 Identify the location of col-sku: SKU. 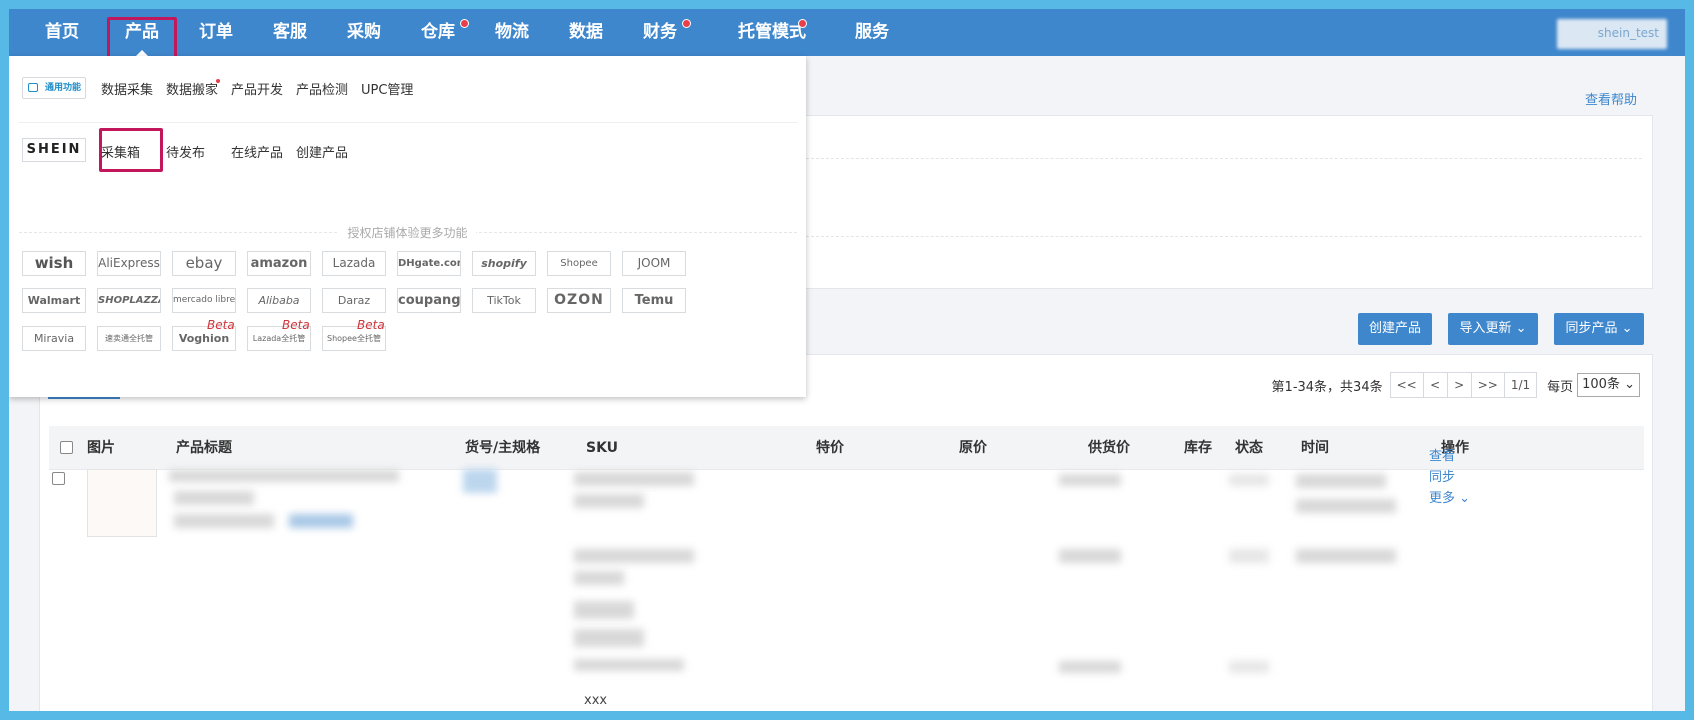
(602, 448).